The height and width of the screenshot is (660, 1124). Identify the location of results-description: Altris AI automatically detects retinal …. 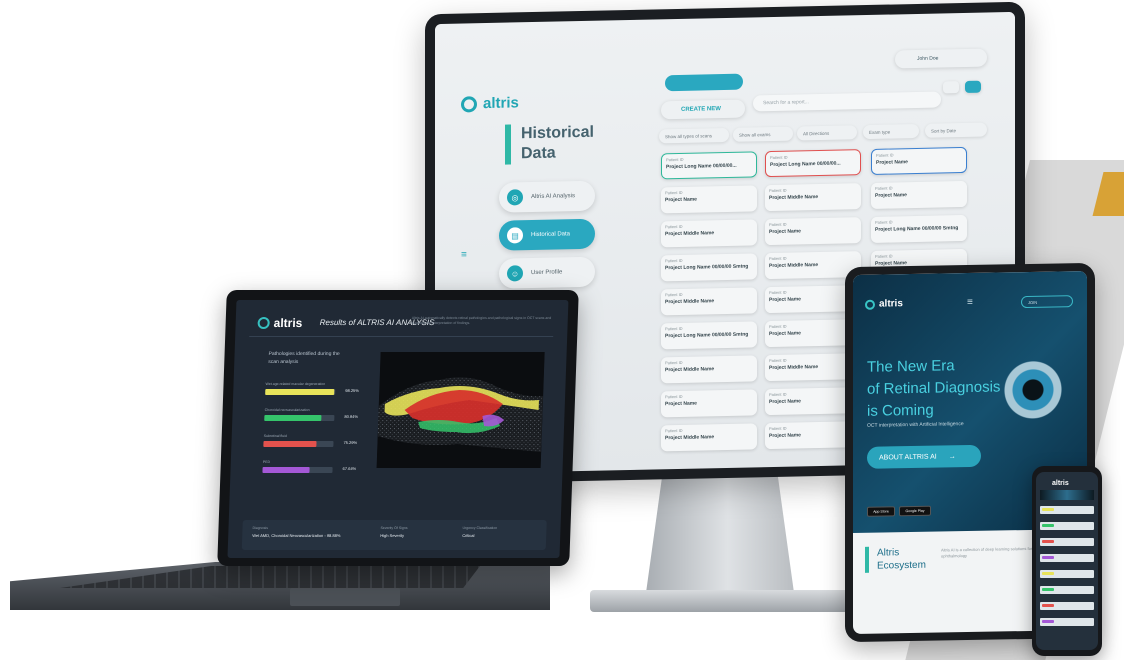
(481, 320).